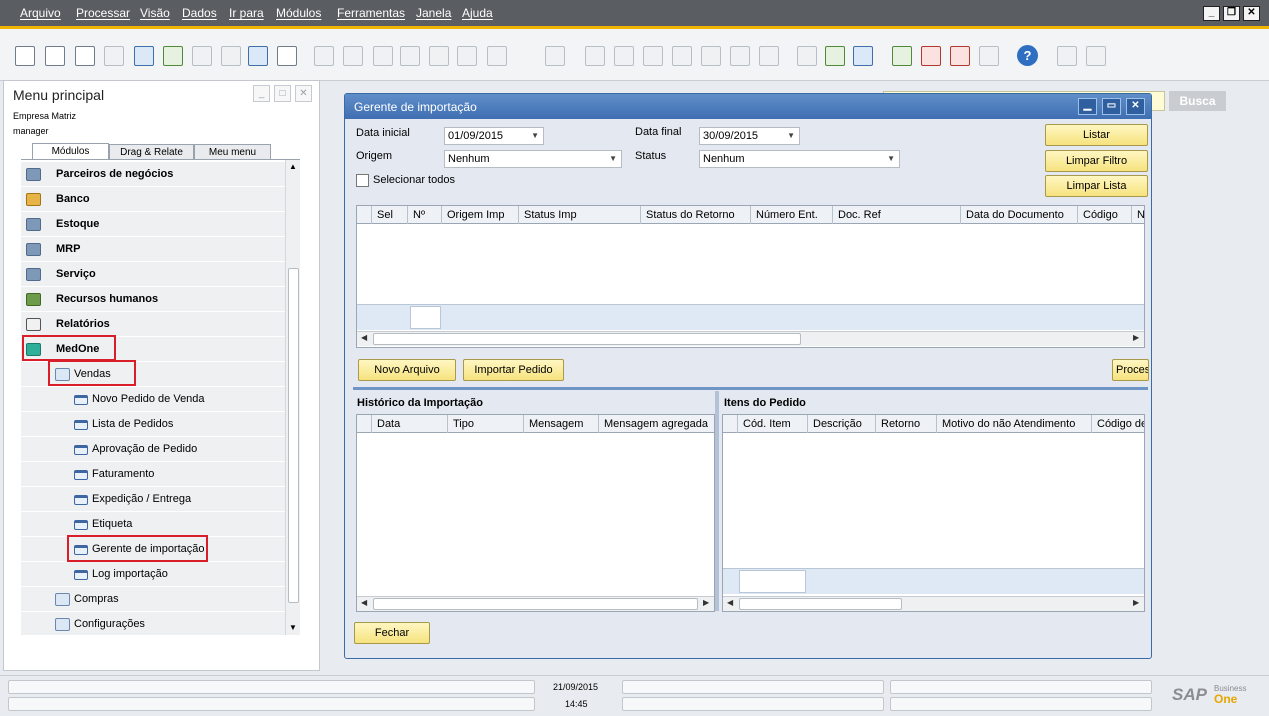 The width and height of the screenshot is (1269, 716). What do you see at coordinates (931, 56) in the screenshot?
I see `messages-icon` at bounding box center [931, 56].